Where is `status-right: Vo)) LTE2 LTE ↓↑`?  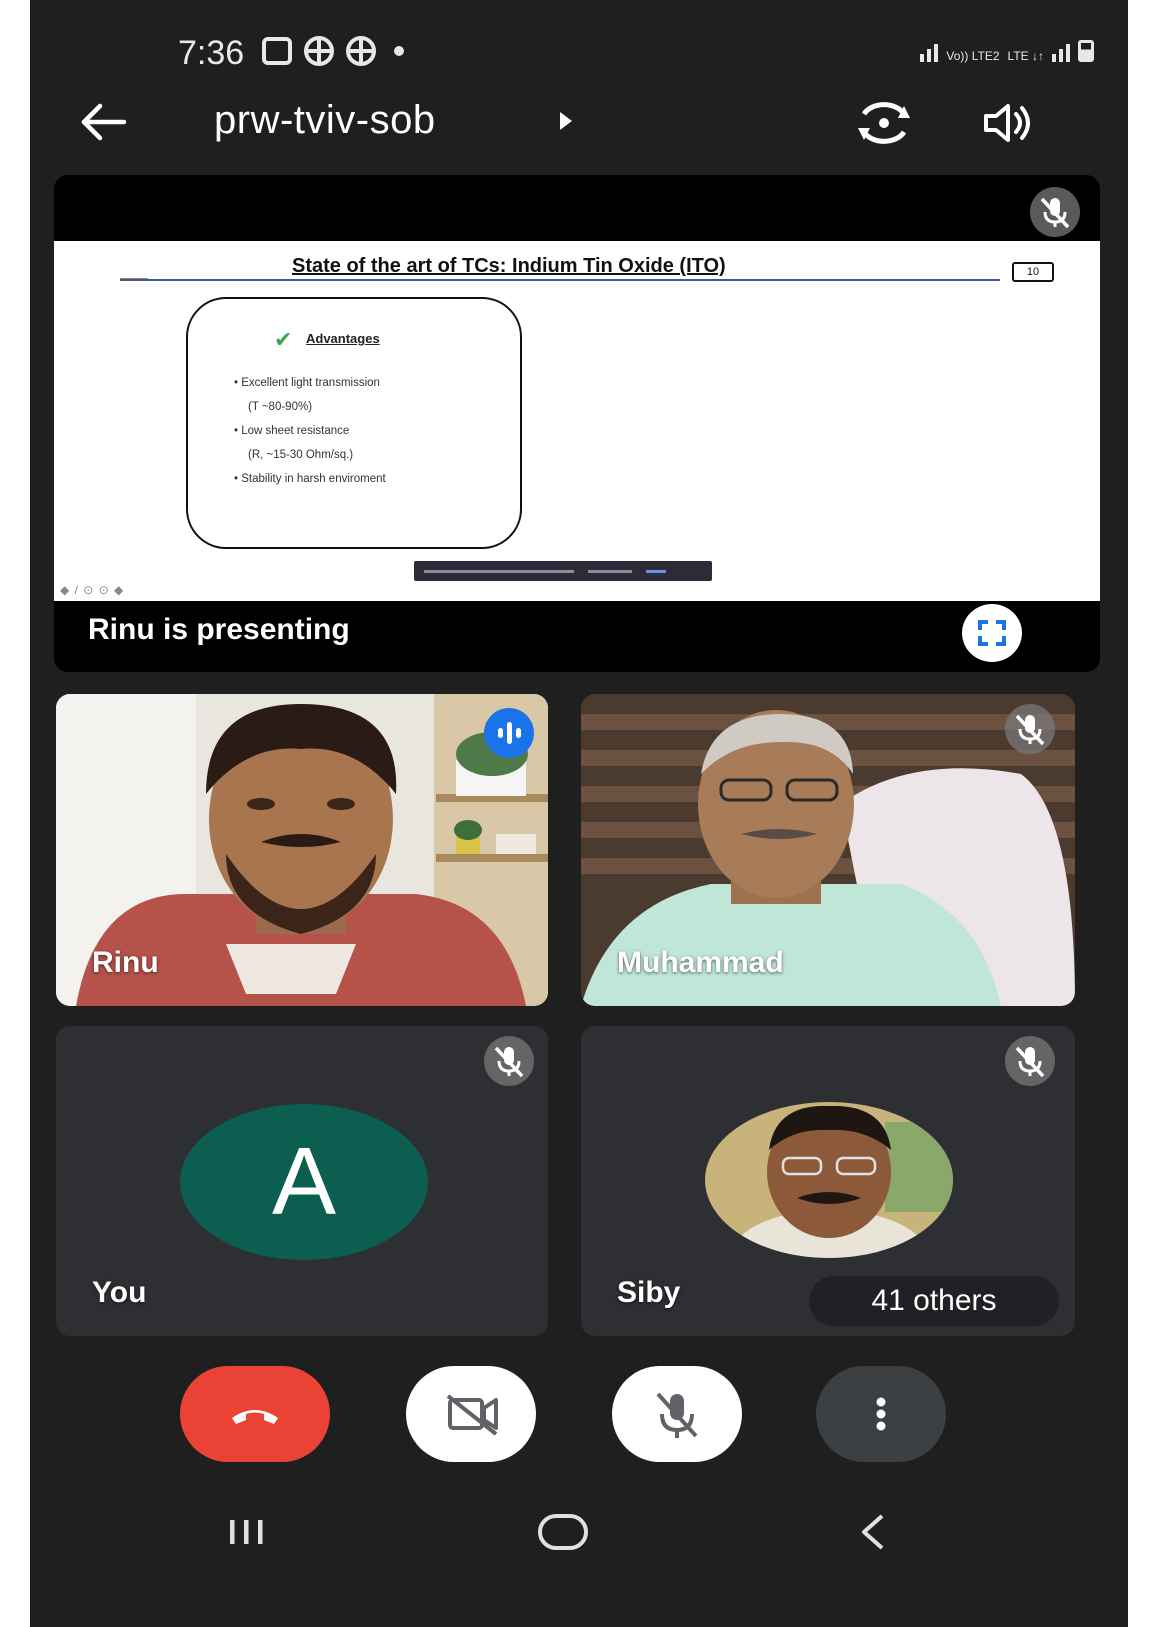
status-right: Vo)) LTE2 LTE ↓↑ is located at coordinates (1007, 51).